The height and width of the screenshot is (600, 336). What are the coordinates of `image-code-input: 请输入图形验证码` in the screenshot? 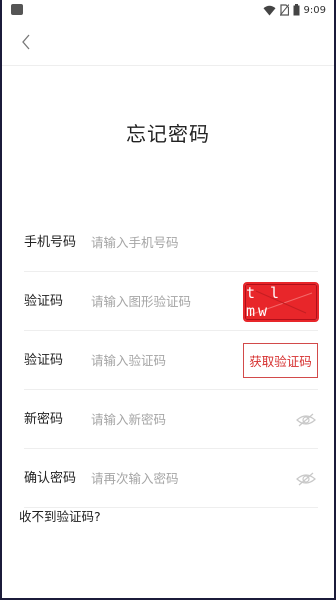 It's located at (141, 302).